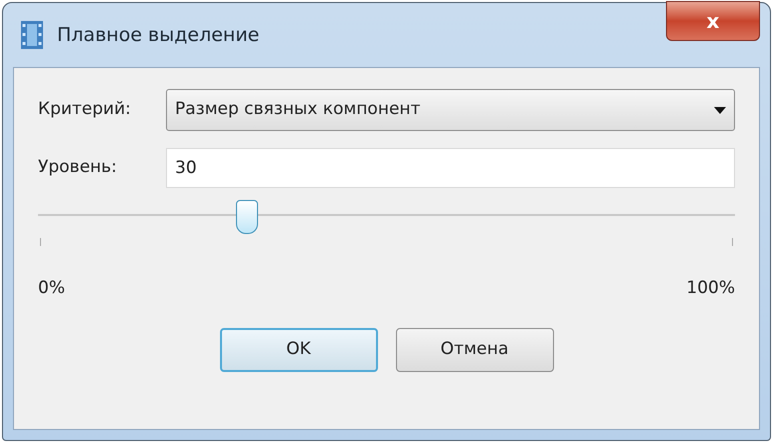 The height and width of the screenshot is (443, 773). Describe the element at coordinates (475, 350) in the screenshot. I see `dialog-button: Отмена` at that location.